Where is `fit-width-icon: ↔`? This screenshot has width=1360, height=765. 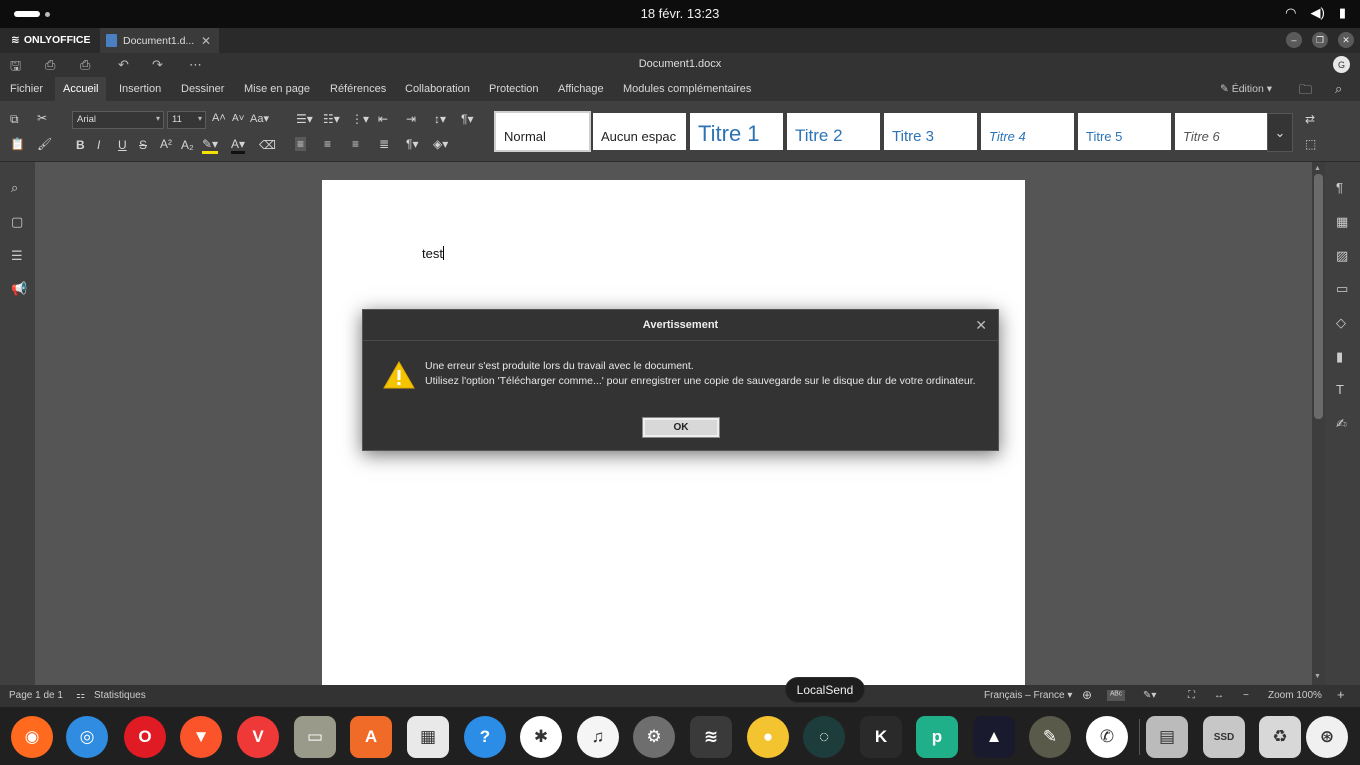
fit-width-icon: ↔ is located at coordinates (1219, 695).